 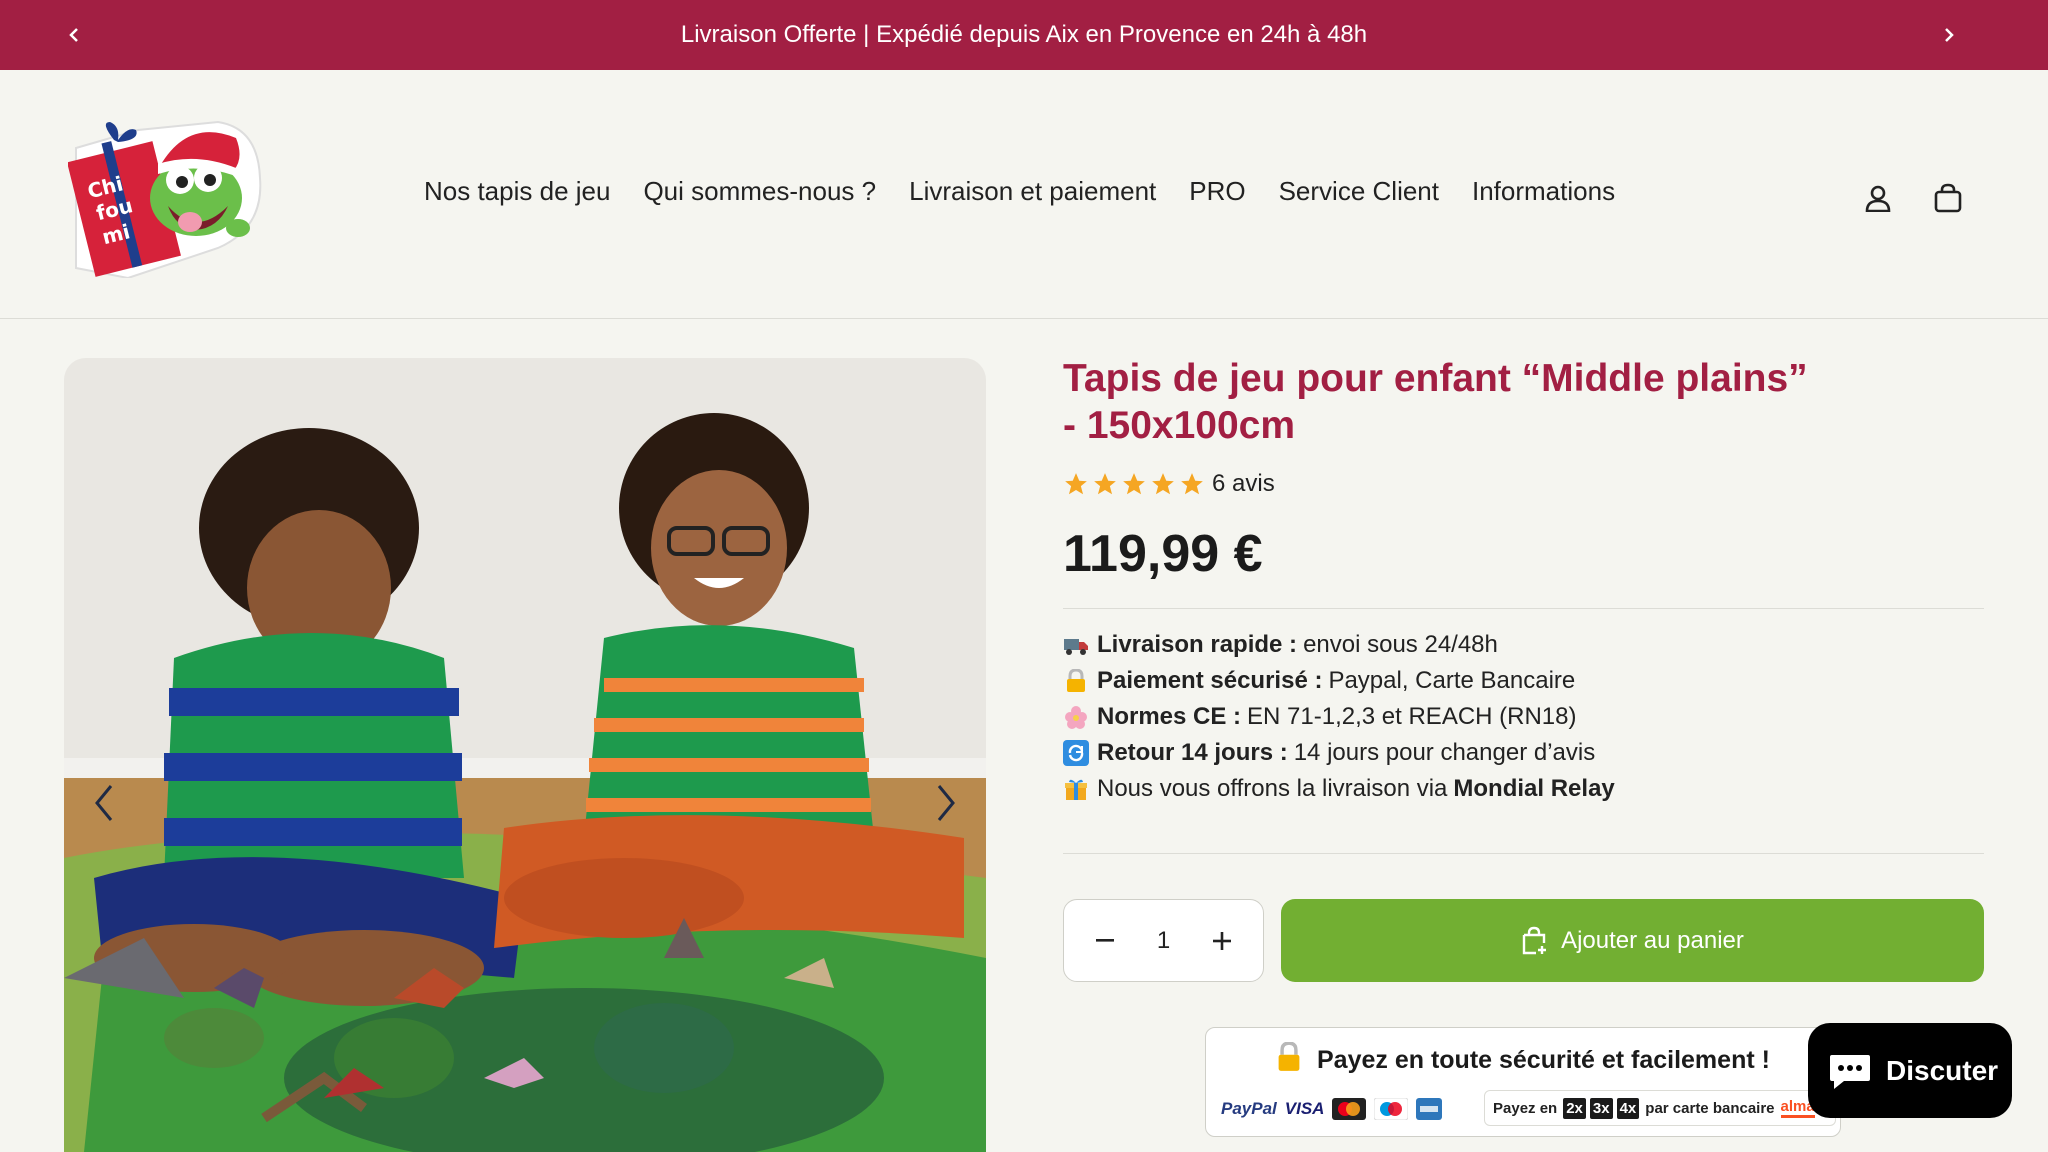 I want to click on account-button, so click(x=1878, y=198).